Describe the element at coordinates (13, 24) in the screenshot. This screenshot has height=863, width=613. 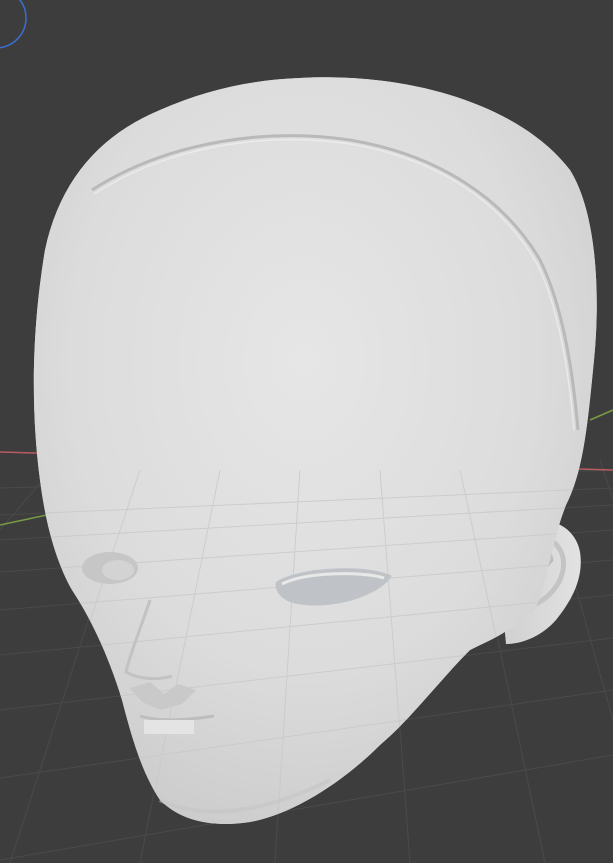
I see `view-orbit-circle-icon` at that location.